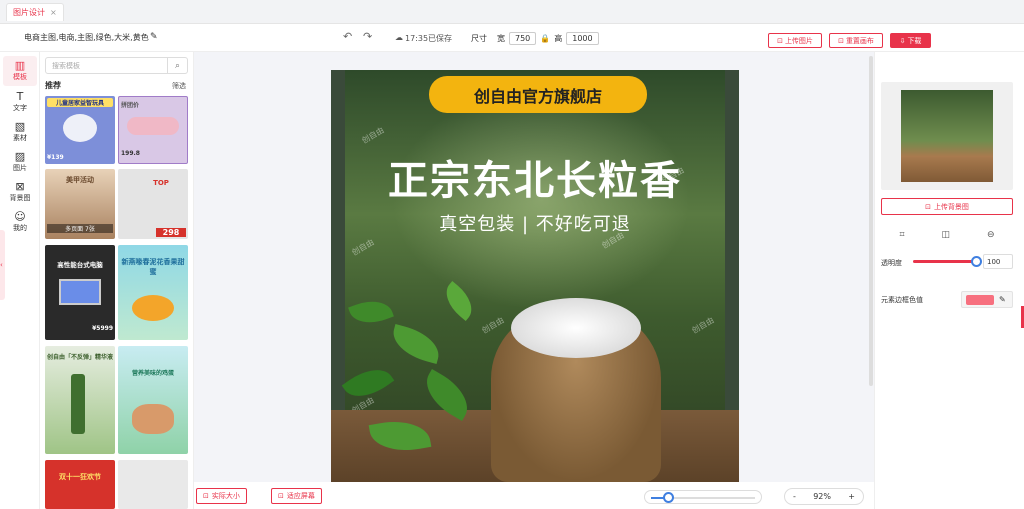 The image size is (1024, 509). I want to click on reset-canvas-button: ⊡ 重置画布, so click(856, 40).